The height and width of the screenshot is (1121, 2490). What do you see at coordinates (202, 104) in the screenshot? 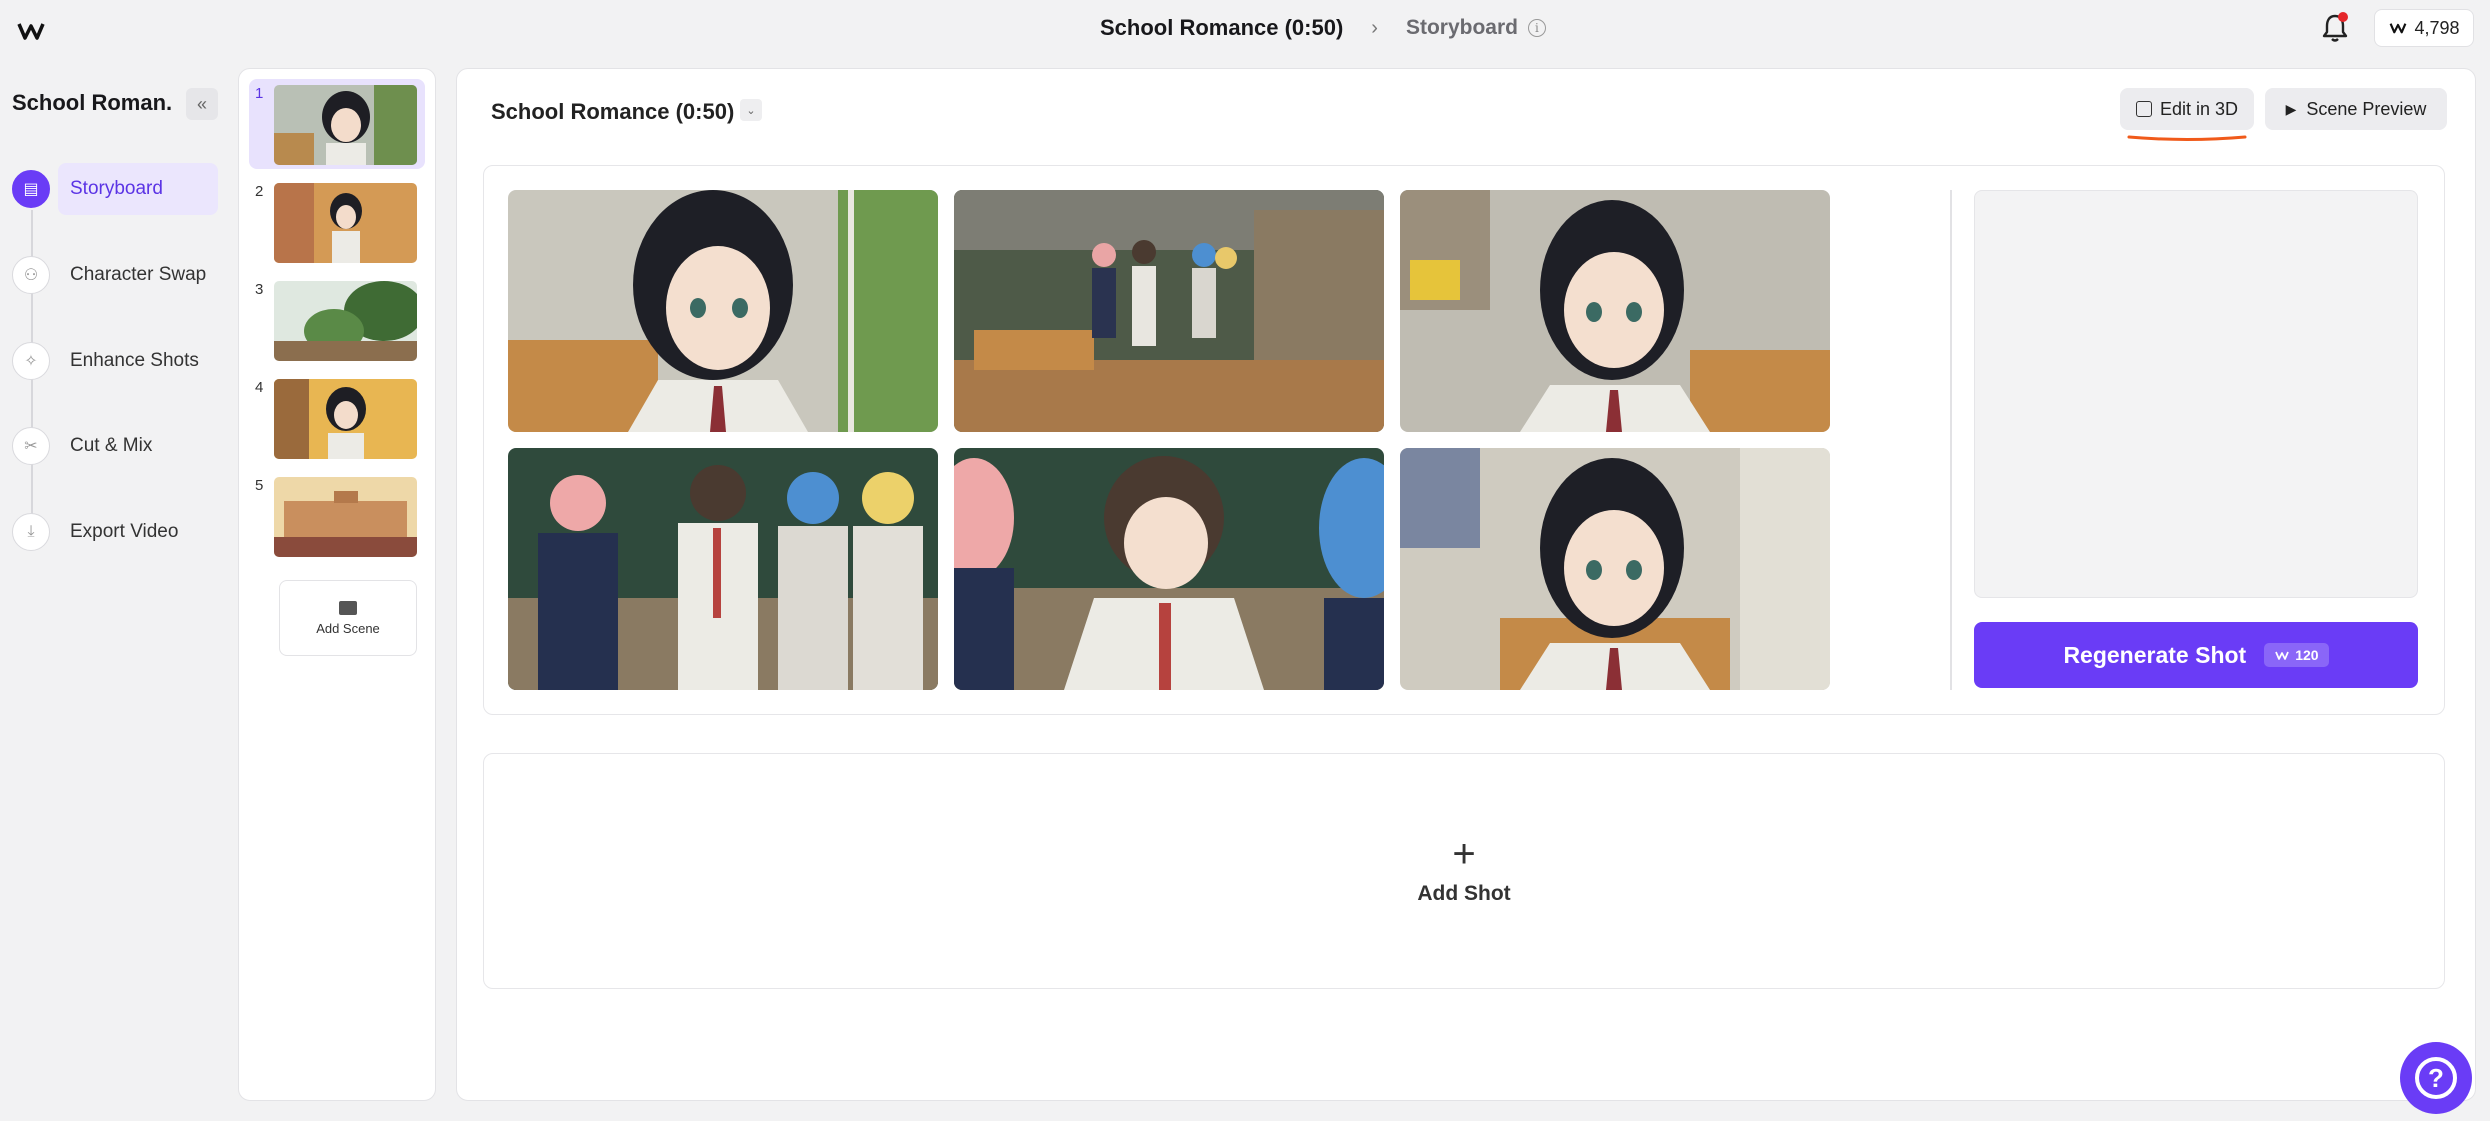
I see `collapse-sidebar-icon: «` at bounding box center [202, 104].